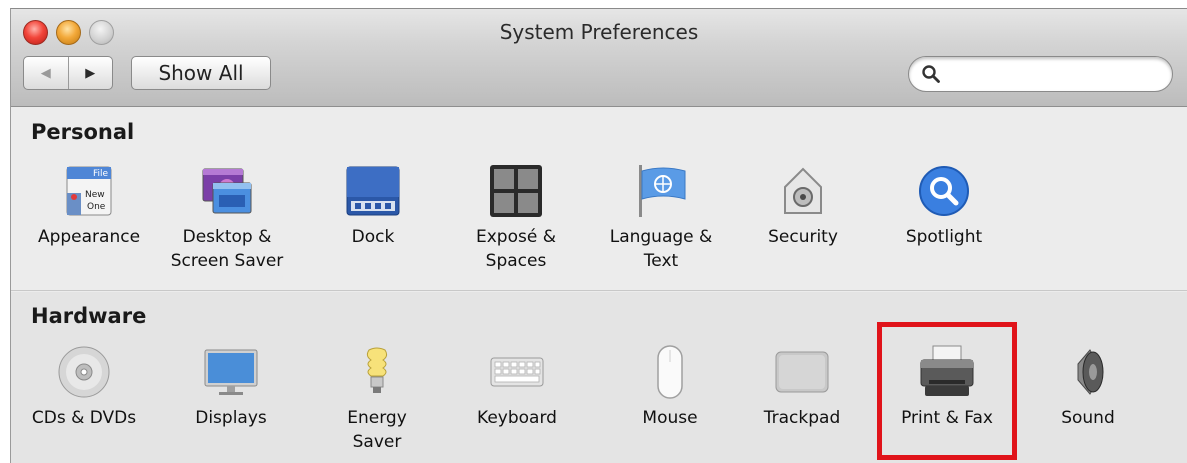 This screenshot has height=463, width=1187. Describe the element at coordinates (231, 372) in the screenshot. I see `displays-icon` at that location.